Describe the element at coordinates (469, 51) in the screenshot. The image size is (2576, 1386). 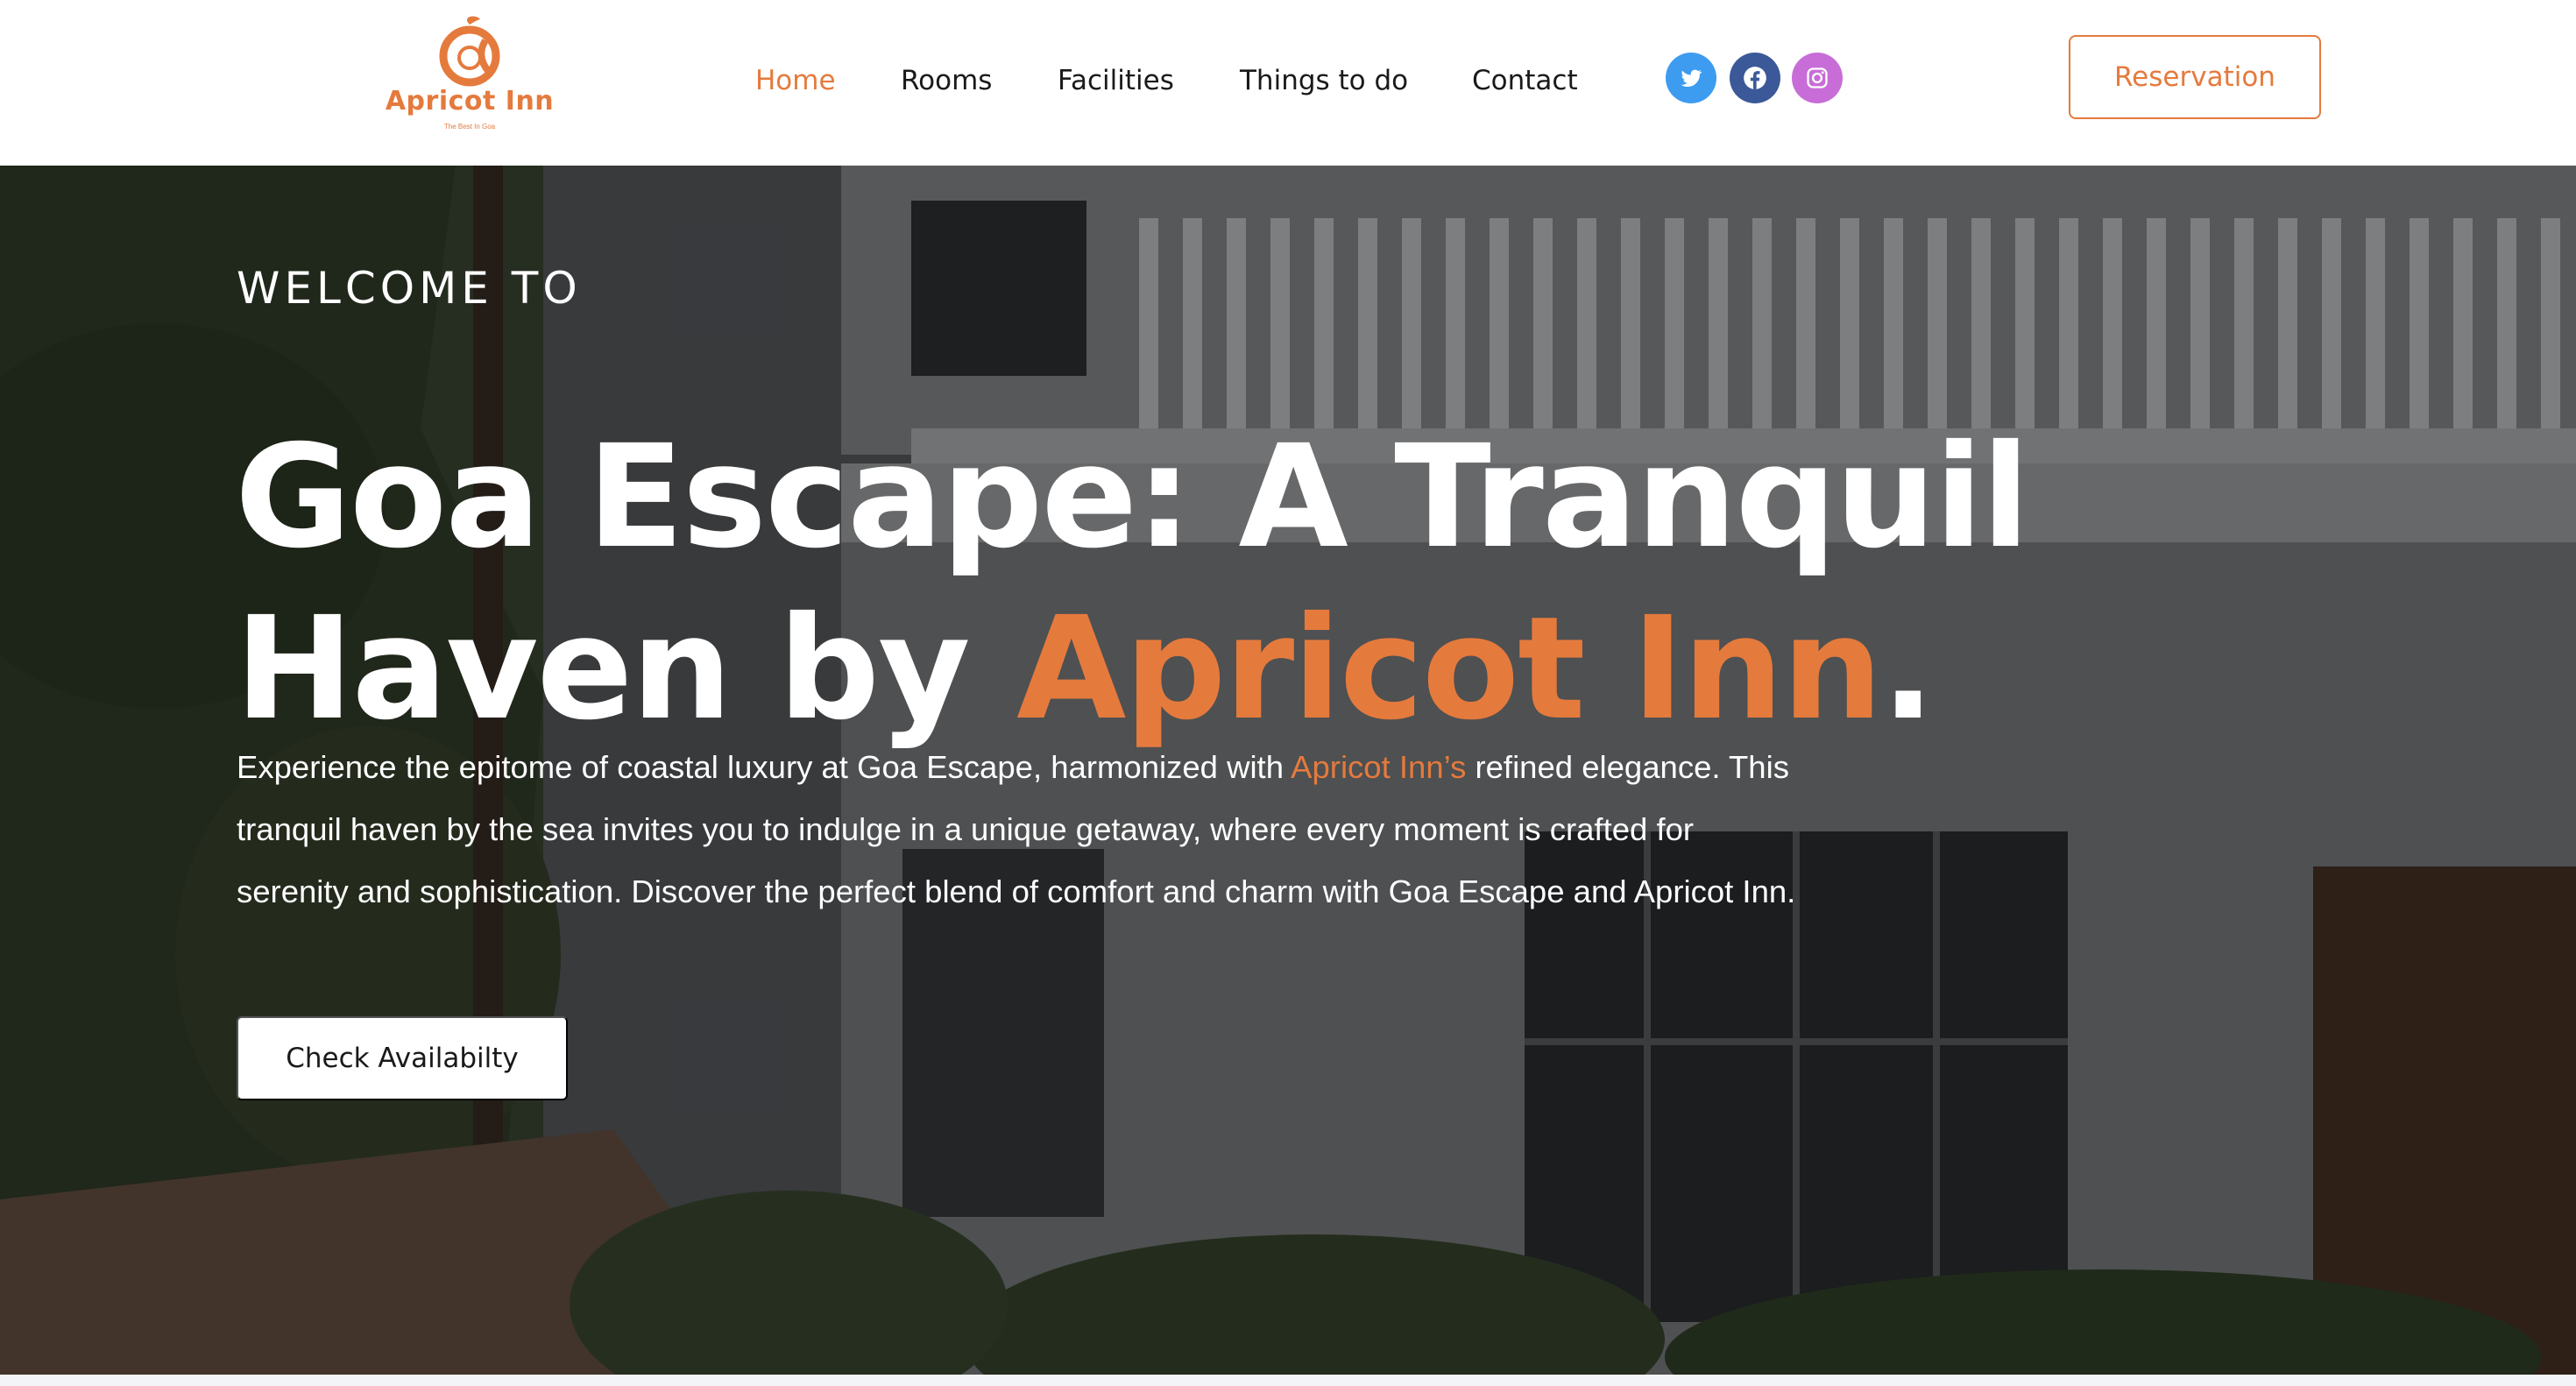
I see `apricot-logo-icon` at that location.